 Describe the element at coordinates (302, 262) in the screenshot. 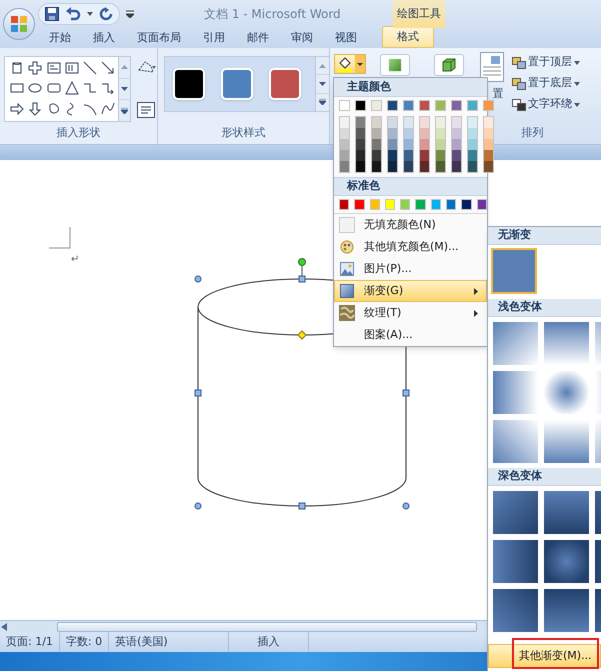

I see `rotate-handle` at that location.